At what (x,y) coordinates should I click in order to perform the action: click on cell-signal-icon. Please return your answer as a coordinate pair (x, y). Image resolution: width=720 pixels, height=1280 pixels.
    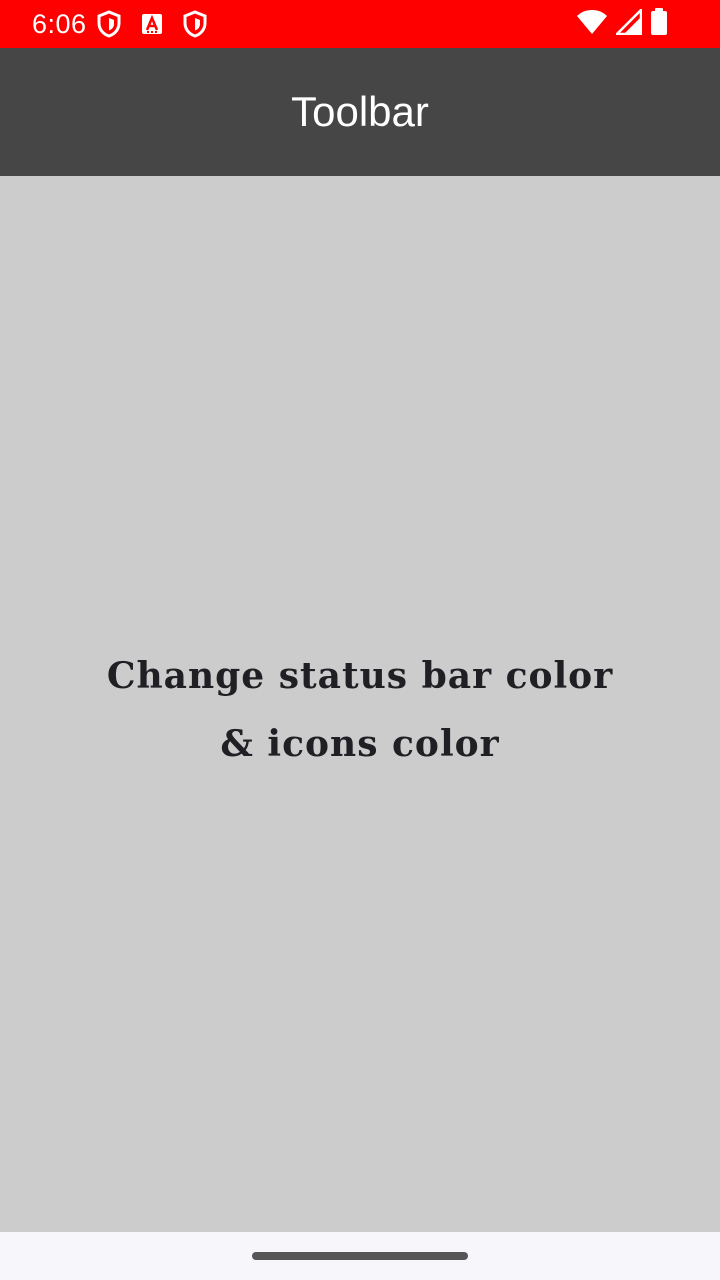
    Looking at the image, I should click on (628, 23).